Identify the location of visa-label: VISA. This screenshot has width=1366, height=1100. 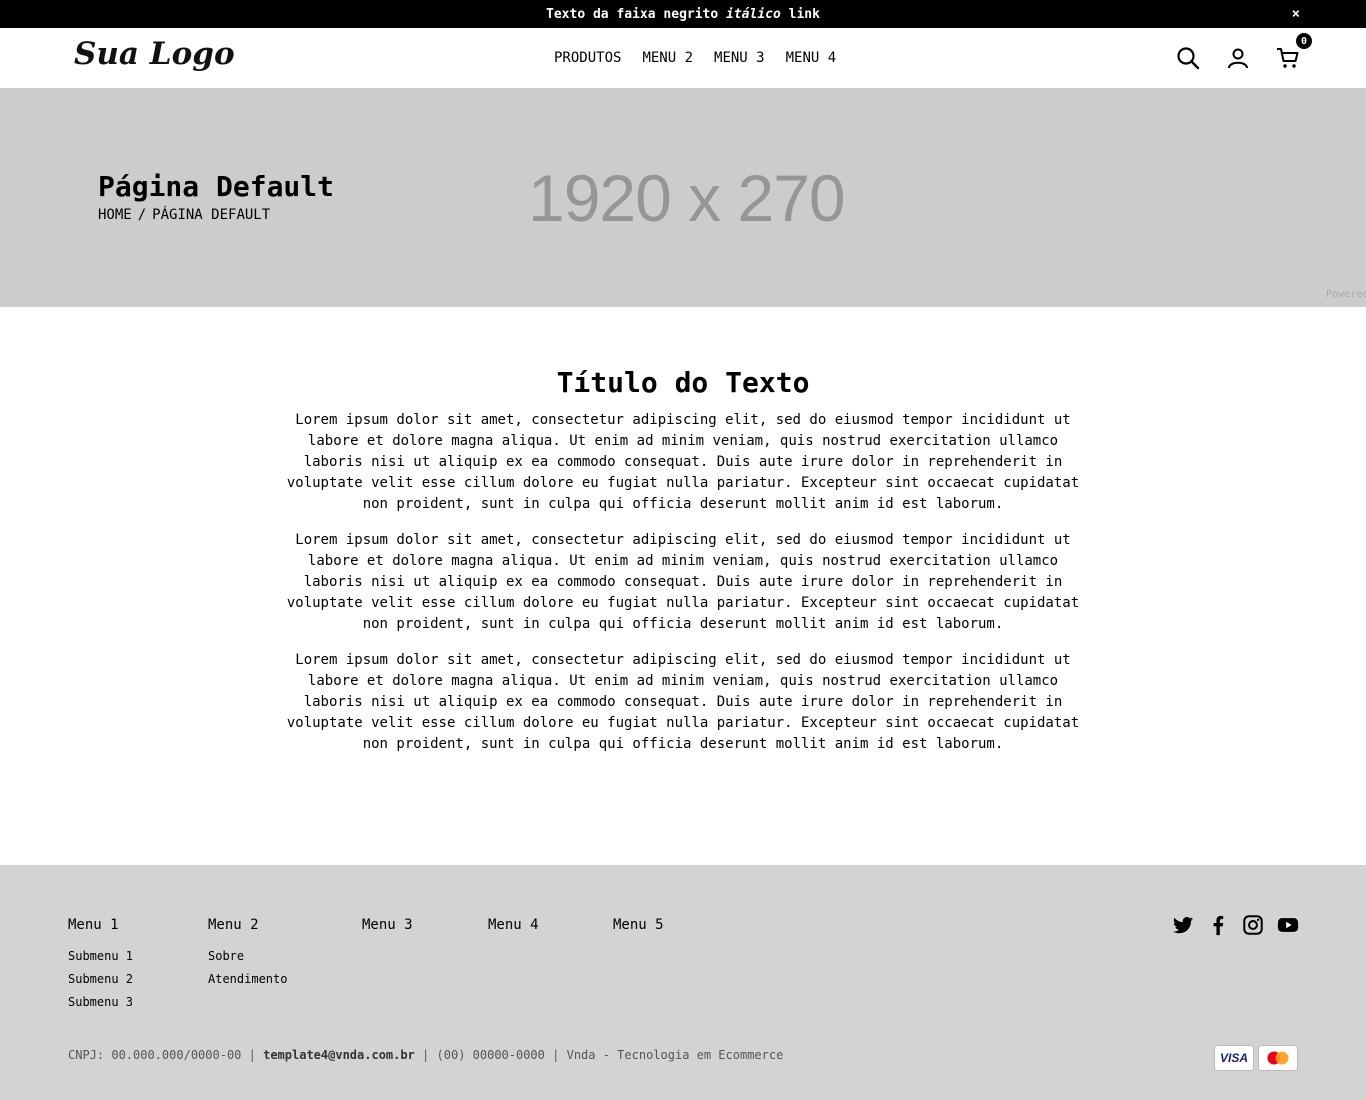
(1233, 1058).